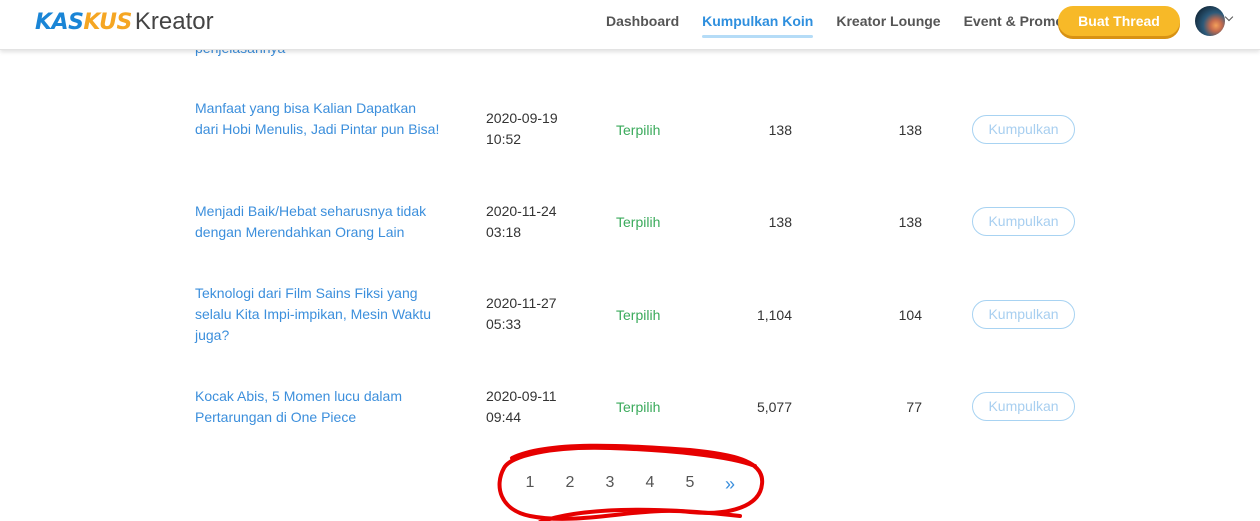  I want to click on value-1: 1,104, so click(774, 315).